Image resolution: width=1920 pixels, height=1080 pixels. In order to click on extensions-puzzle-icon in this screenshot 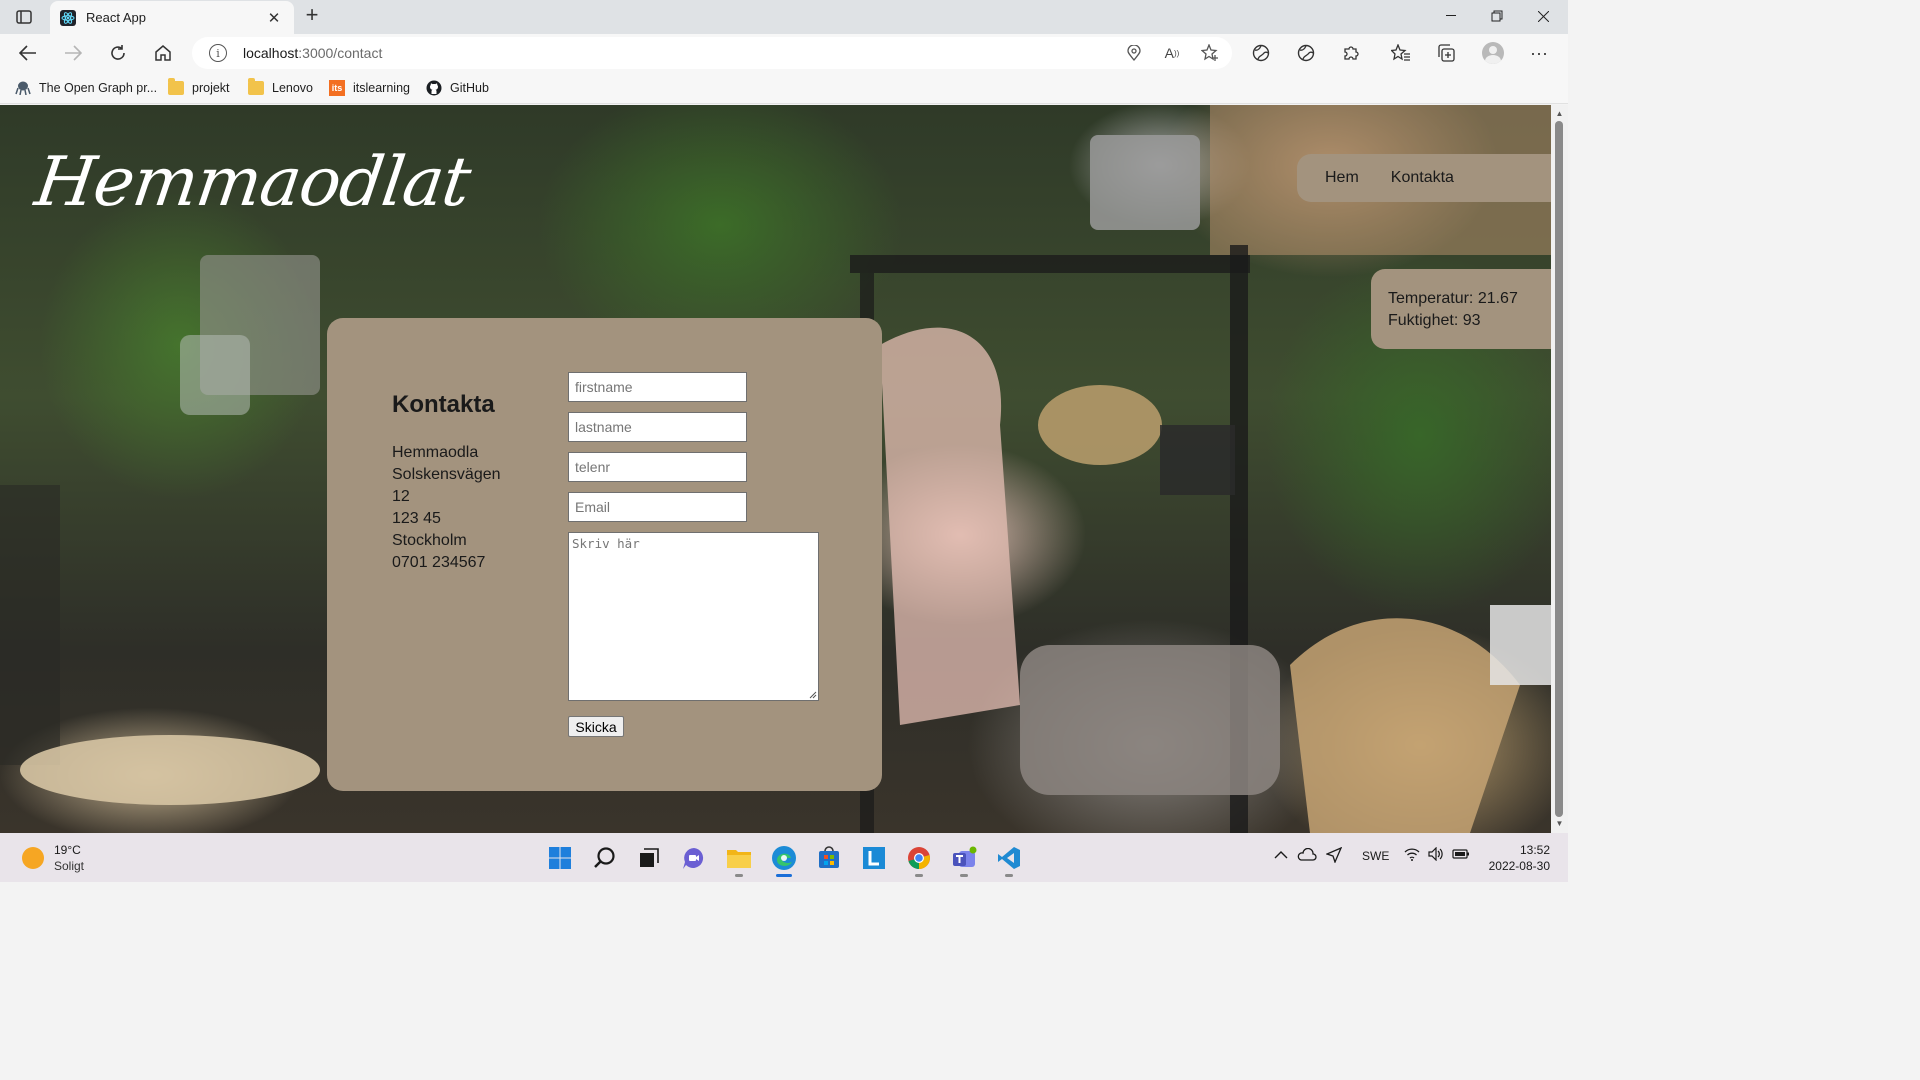, I will do `click(1351, 53)`.